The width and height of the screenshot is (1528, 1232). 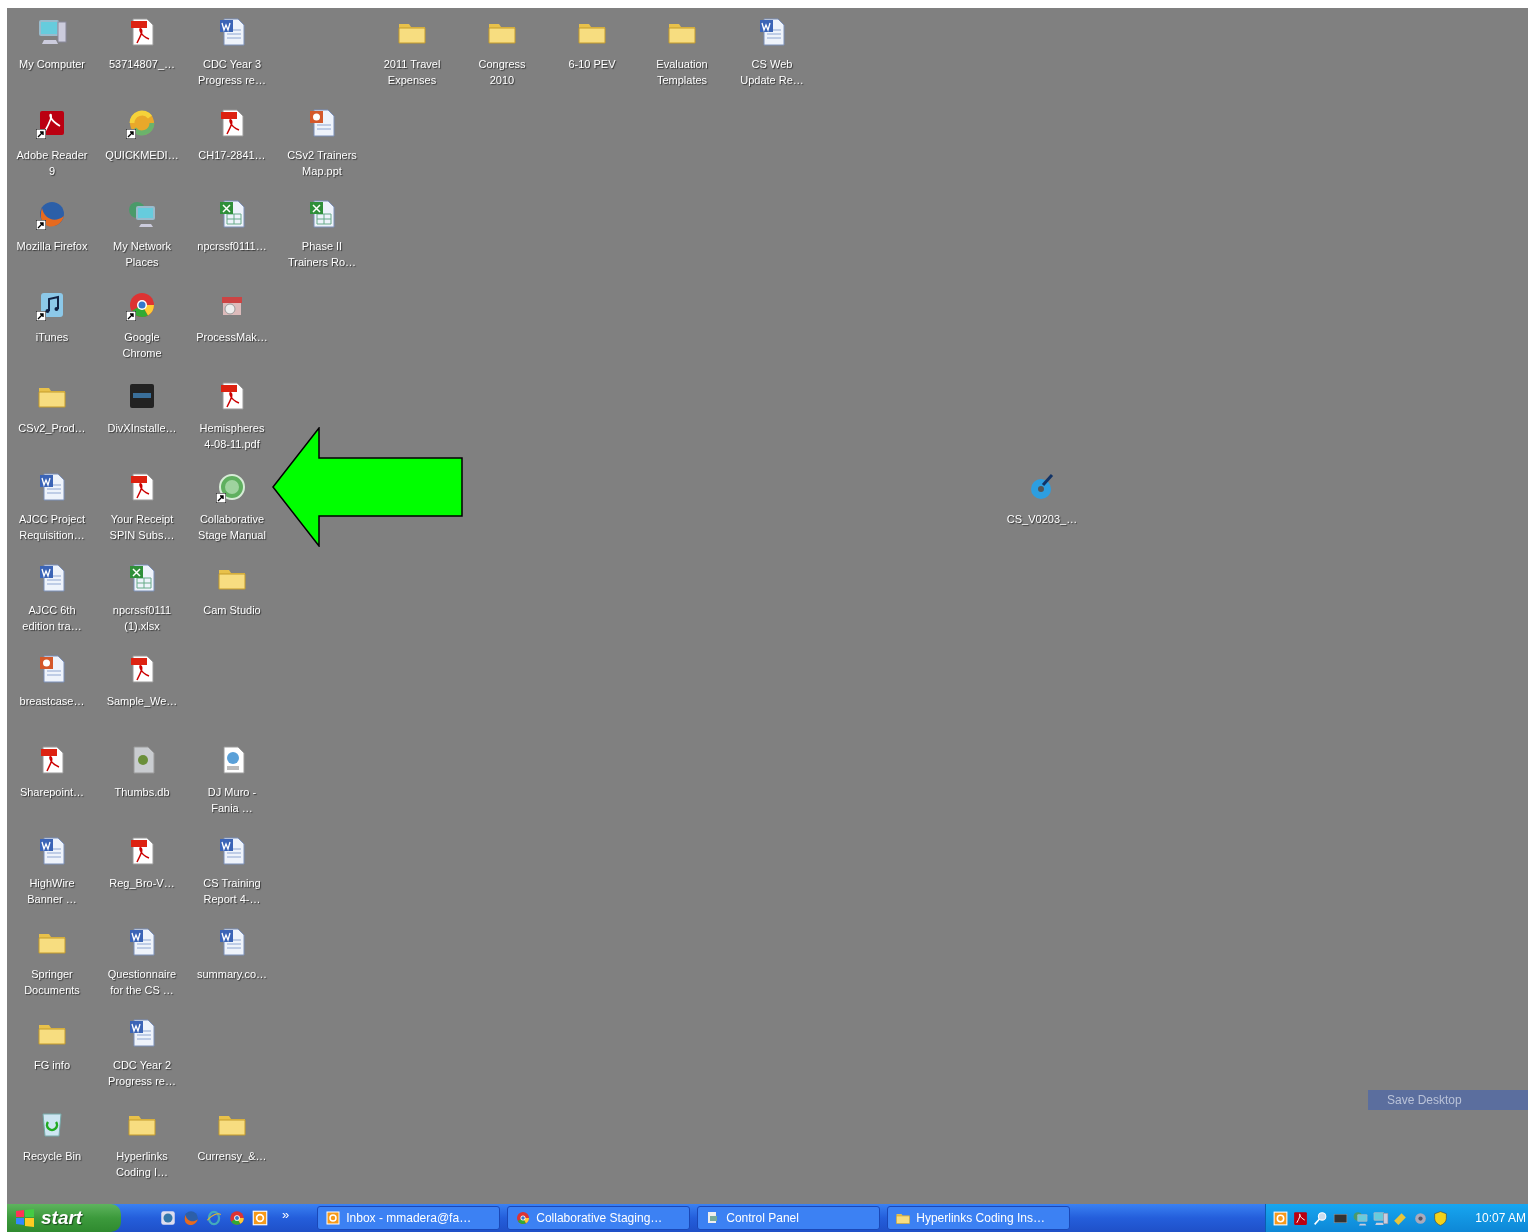 I want to click on icon-label: Adobe Reader 9, so click(x=52, y=163).